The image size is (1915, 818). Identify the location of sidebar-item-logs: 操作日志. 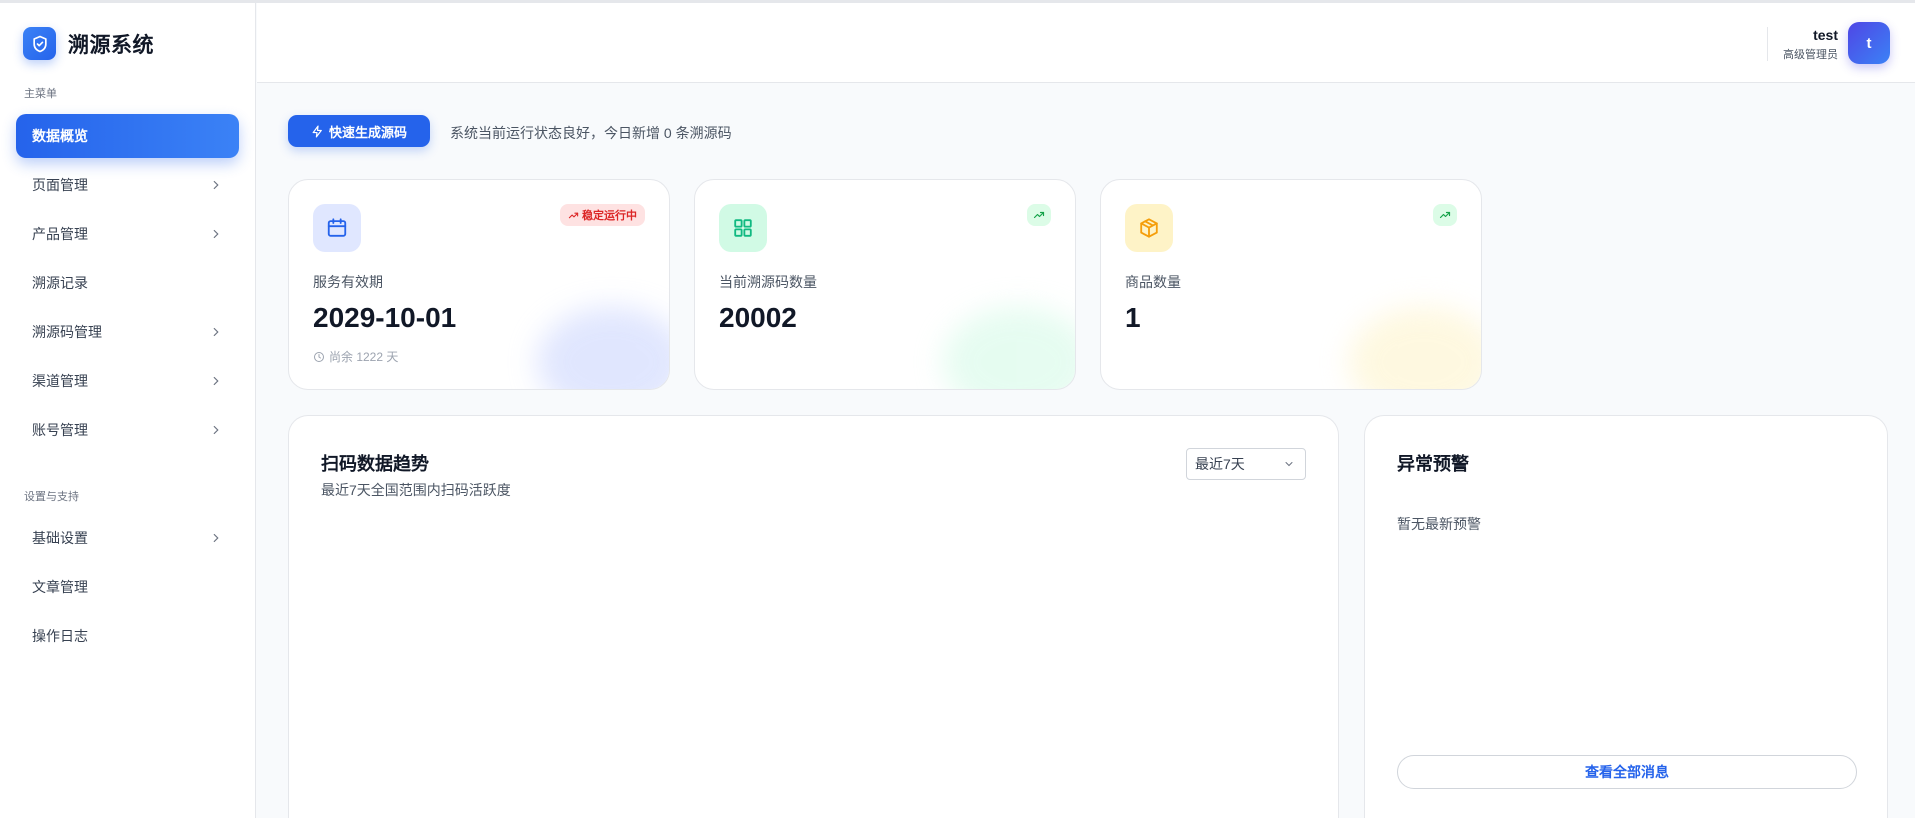
(127, 636).